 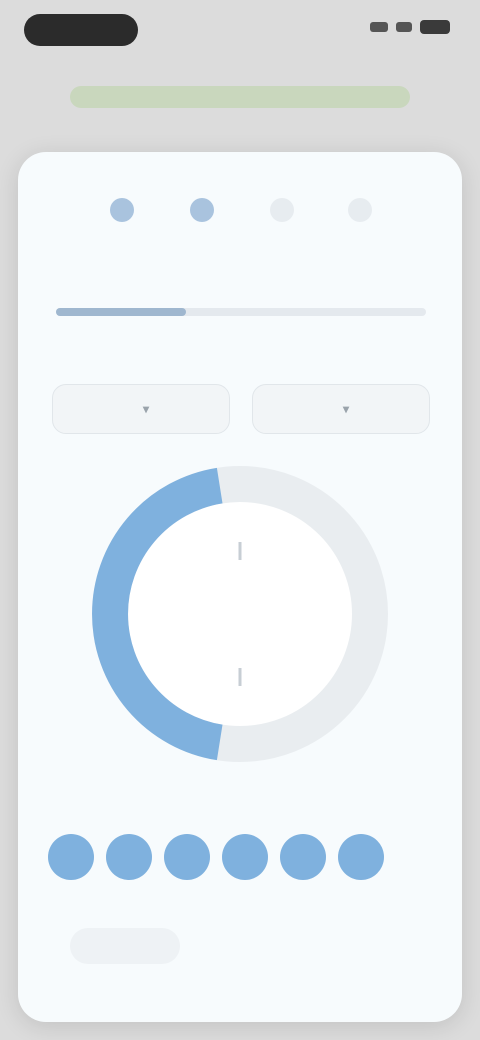 I want to click on battery-icon, so click(x=435, y=27).